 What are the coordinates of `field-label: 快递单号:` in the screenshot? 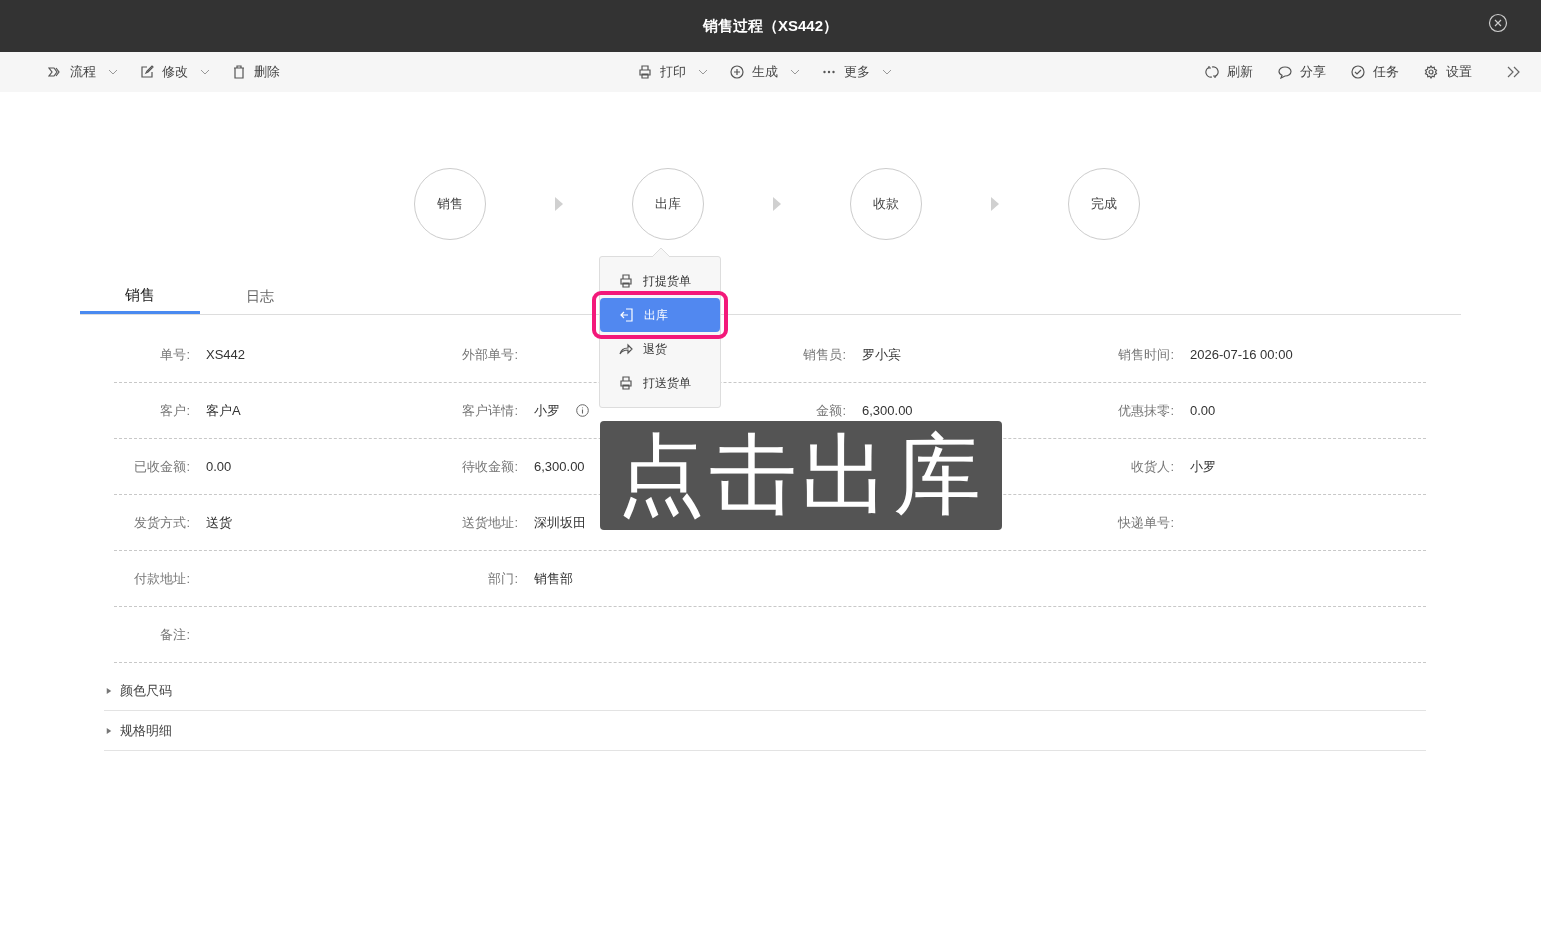 It's located at (1145, 522).